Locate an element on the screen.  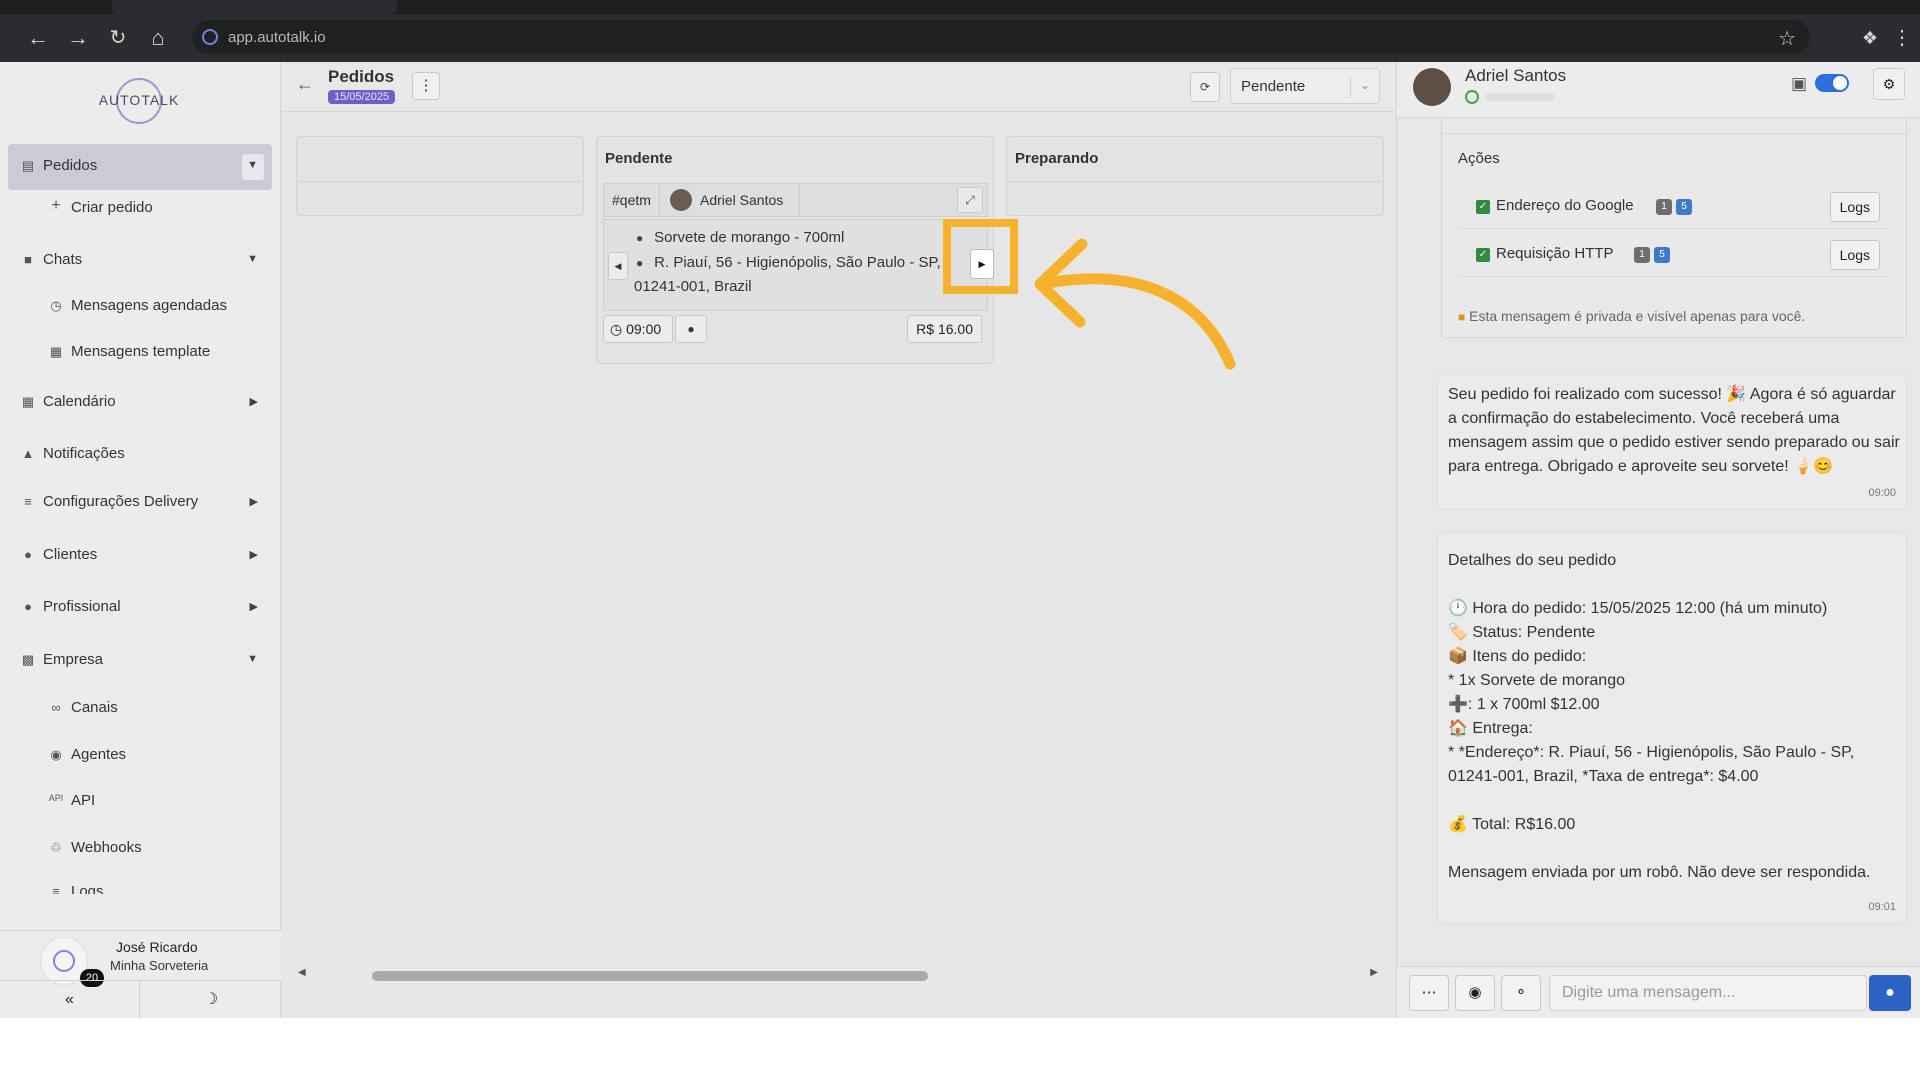
chevron-down-icon: ▼ is located at coordinates (252, 659).